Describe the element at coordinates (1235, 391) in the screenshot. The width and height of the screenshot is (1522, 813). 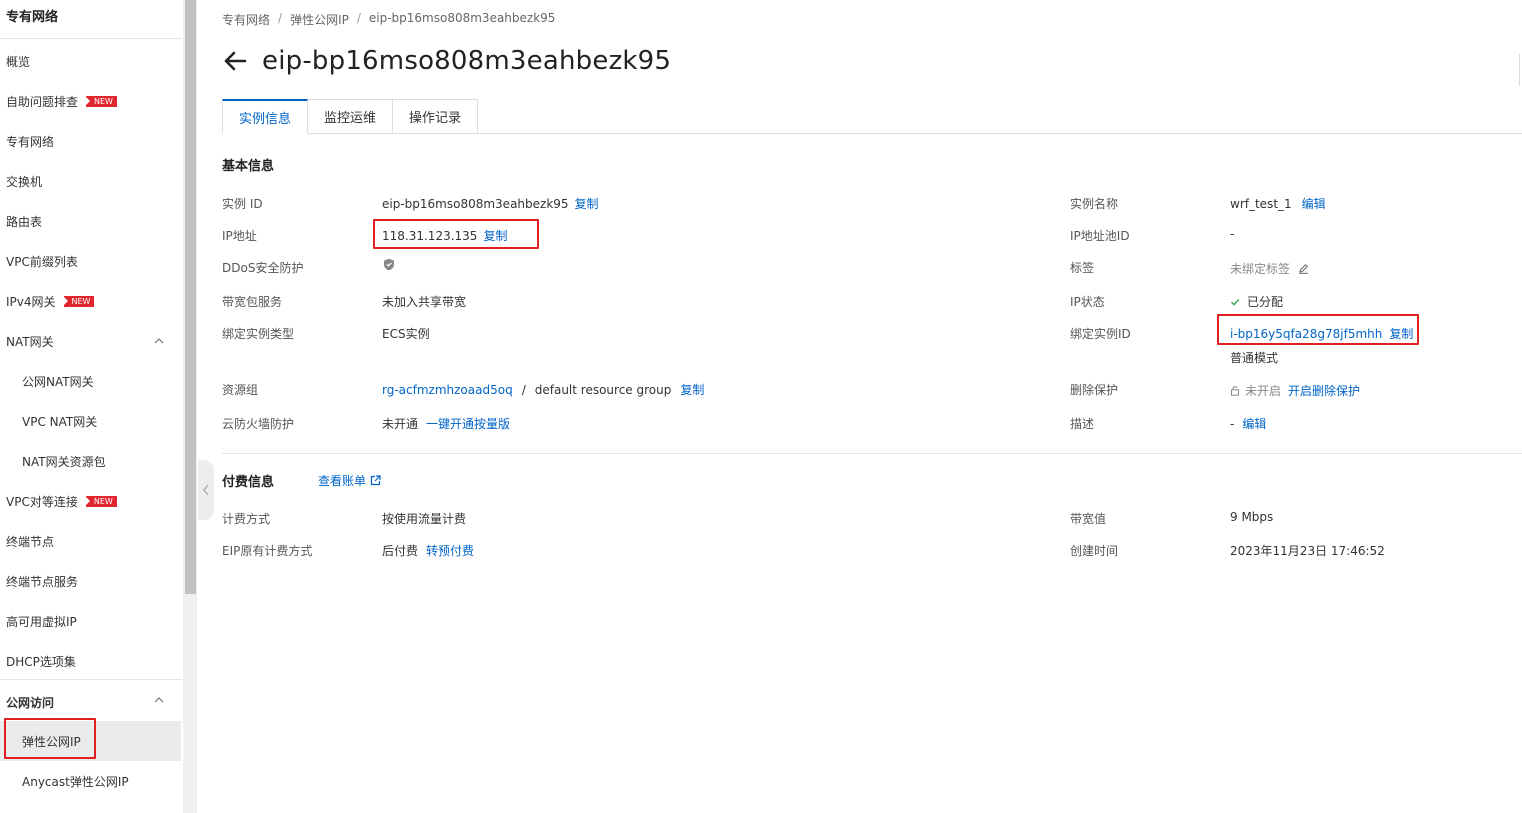
I see `lock-icon` at that location.